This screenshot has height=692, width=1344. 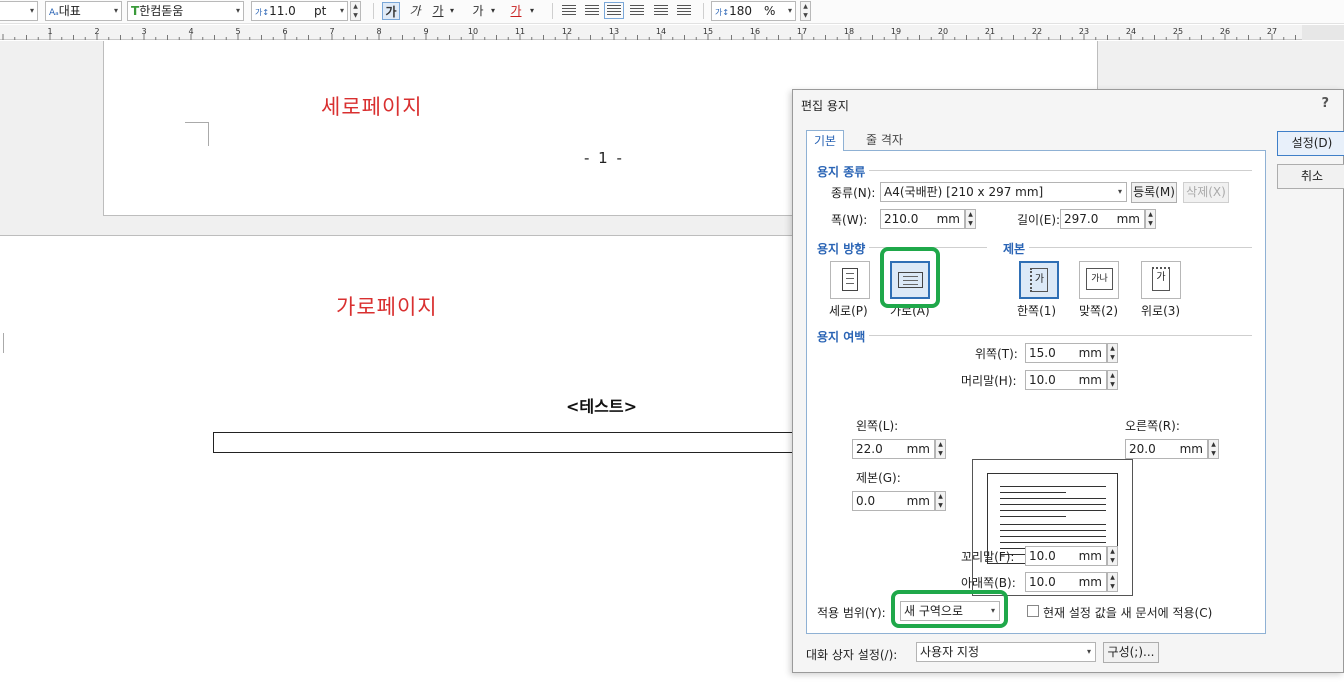 What do you see at coordinates (1039, 280) in the screenshot?
I see `binding-single-option: 가` at bounding box center [1039, 280].